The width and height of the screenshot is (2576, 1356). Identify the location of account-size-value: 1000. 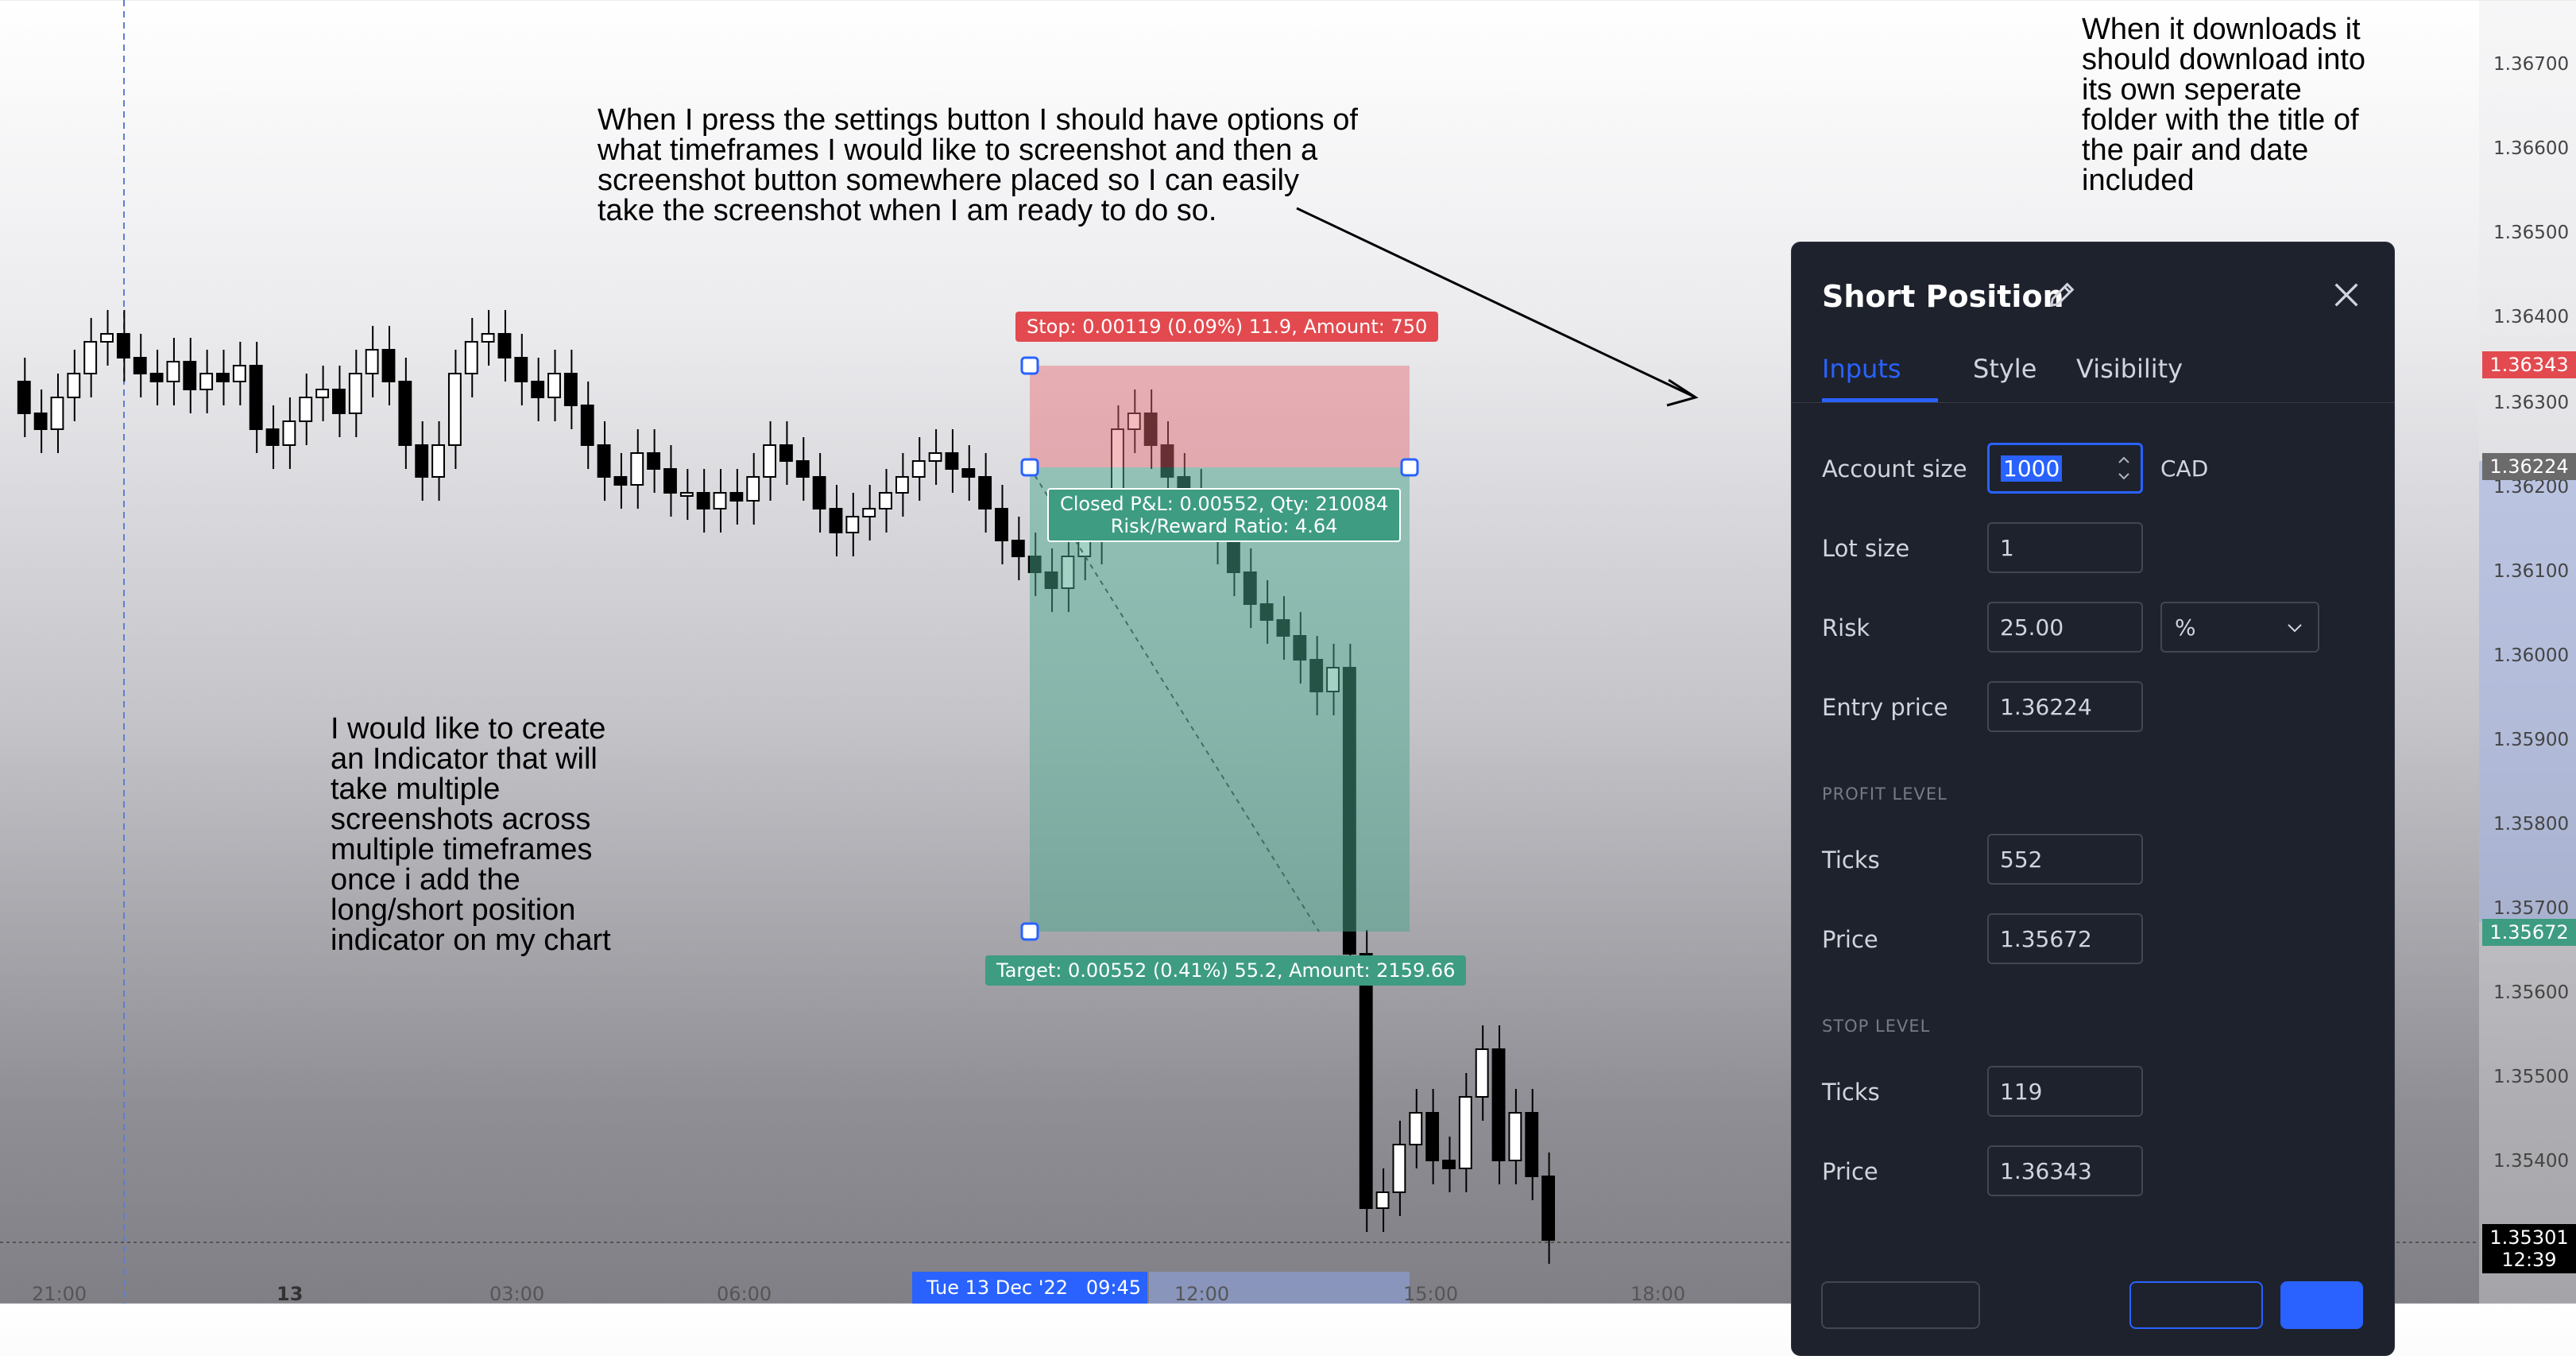
(2032, 468).